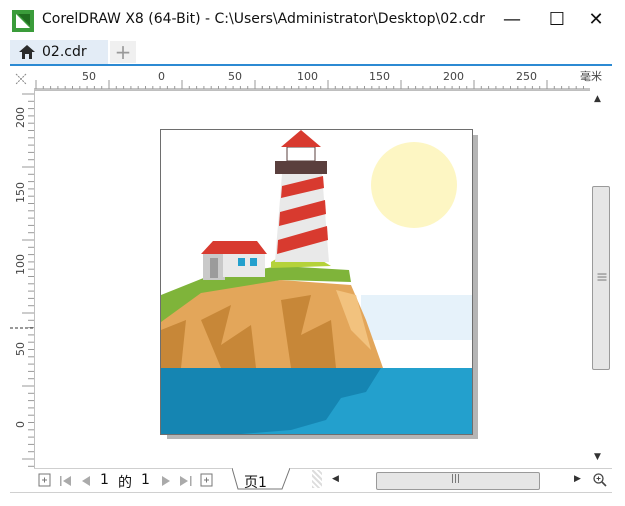 Image resolution: width=625 pixels, height=506 pixels. I want to click on minimize-button: —, so click(512, 20).